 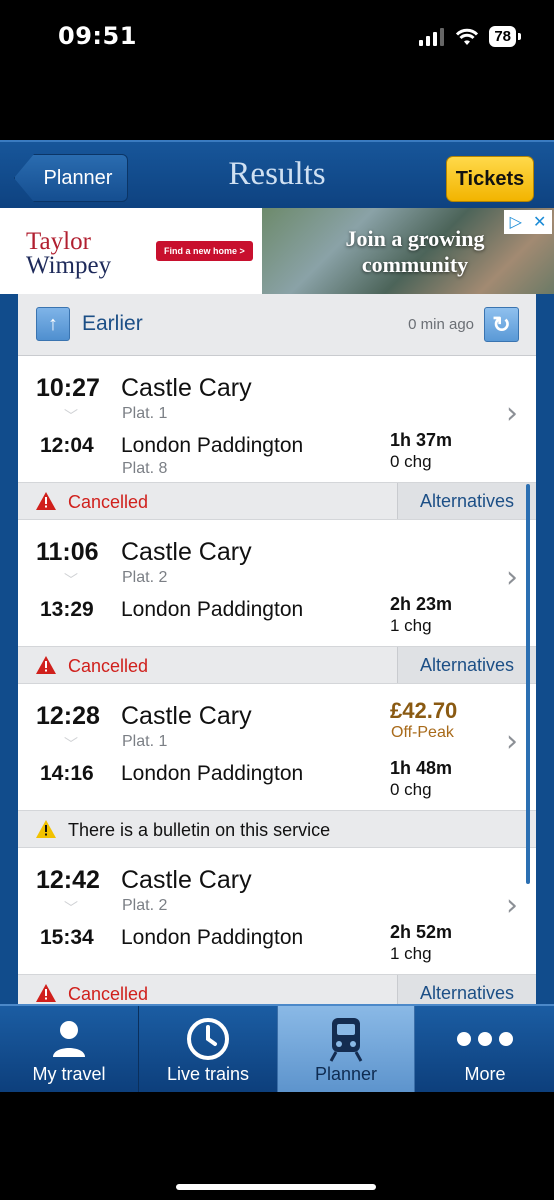 What do you see at coordinates (67, 445) in the screenshot?
I see `arrival-time: 12:04` at bounding box center [67, 445].